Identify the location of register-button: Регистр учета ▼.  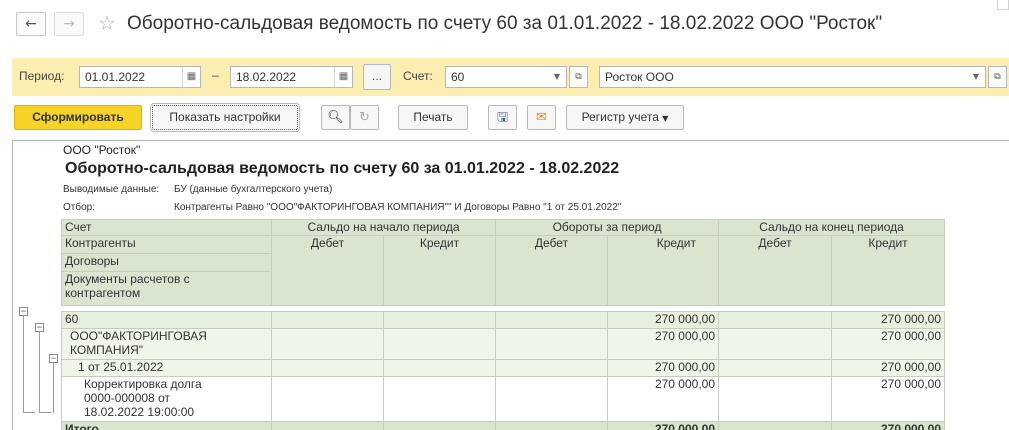
(625, 117).